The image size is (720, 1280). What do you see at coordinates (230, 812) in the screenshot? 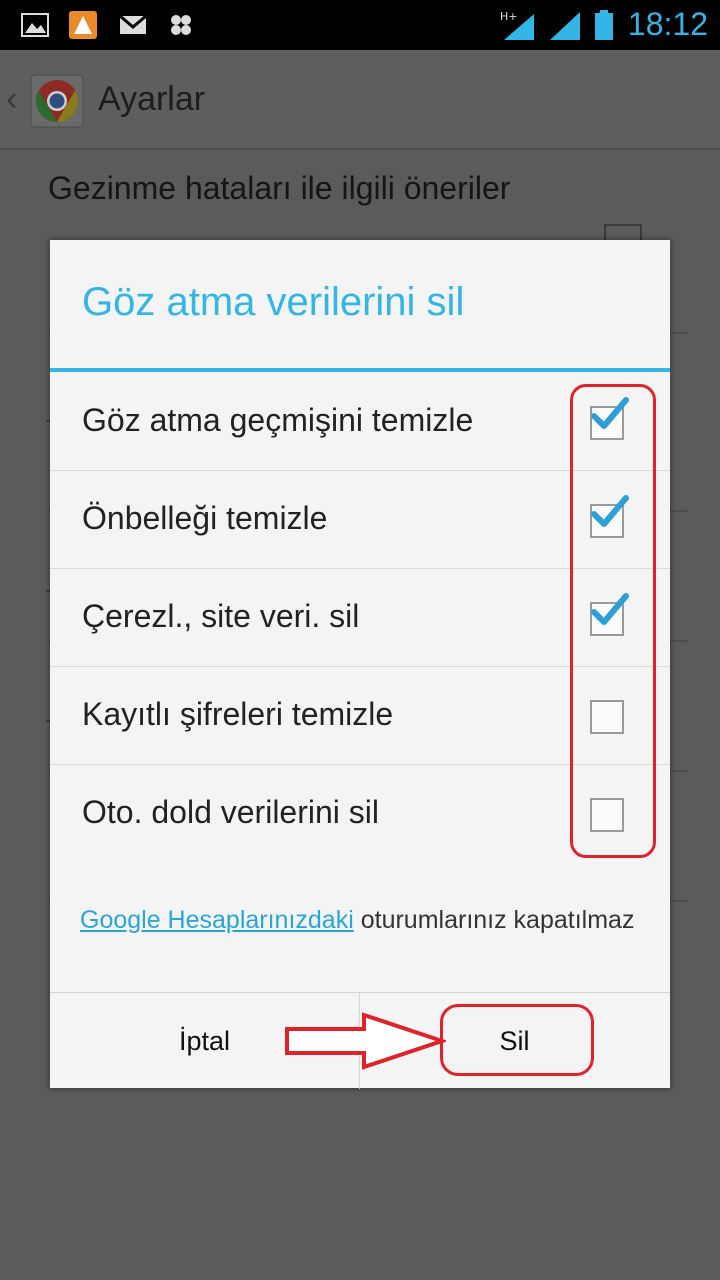
I see `option-label: Oto. dold verilerini sil` at bounding box center [230, 812].